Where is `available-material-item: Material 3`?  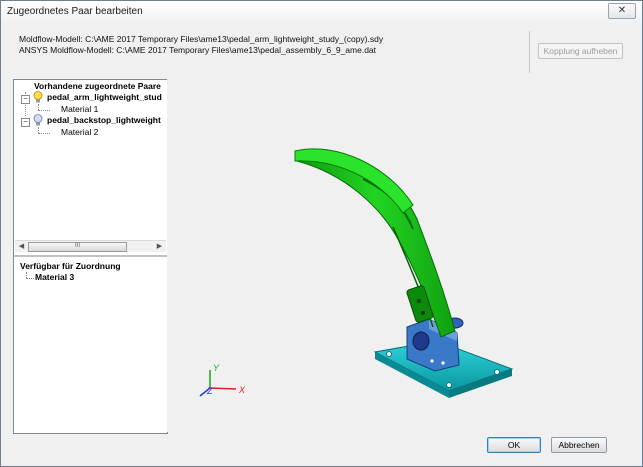
available-material-item: Material 3 is located at coordinates (54, 277).